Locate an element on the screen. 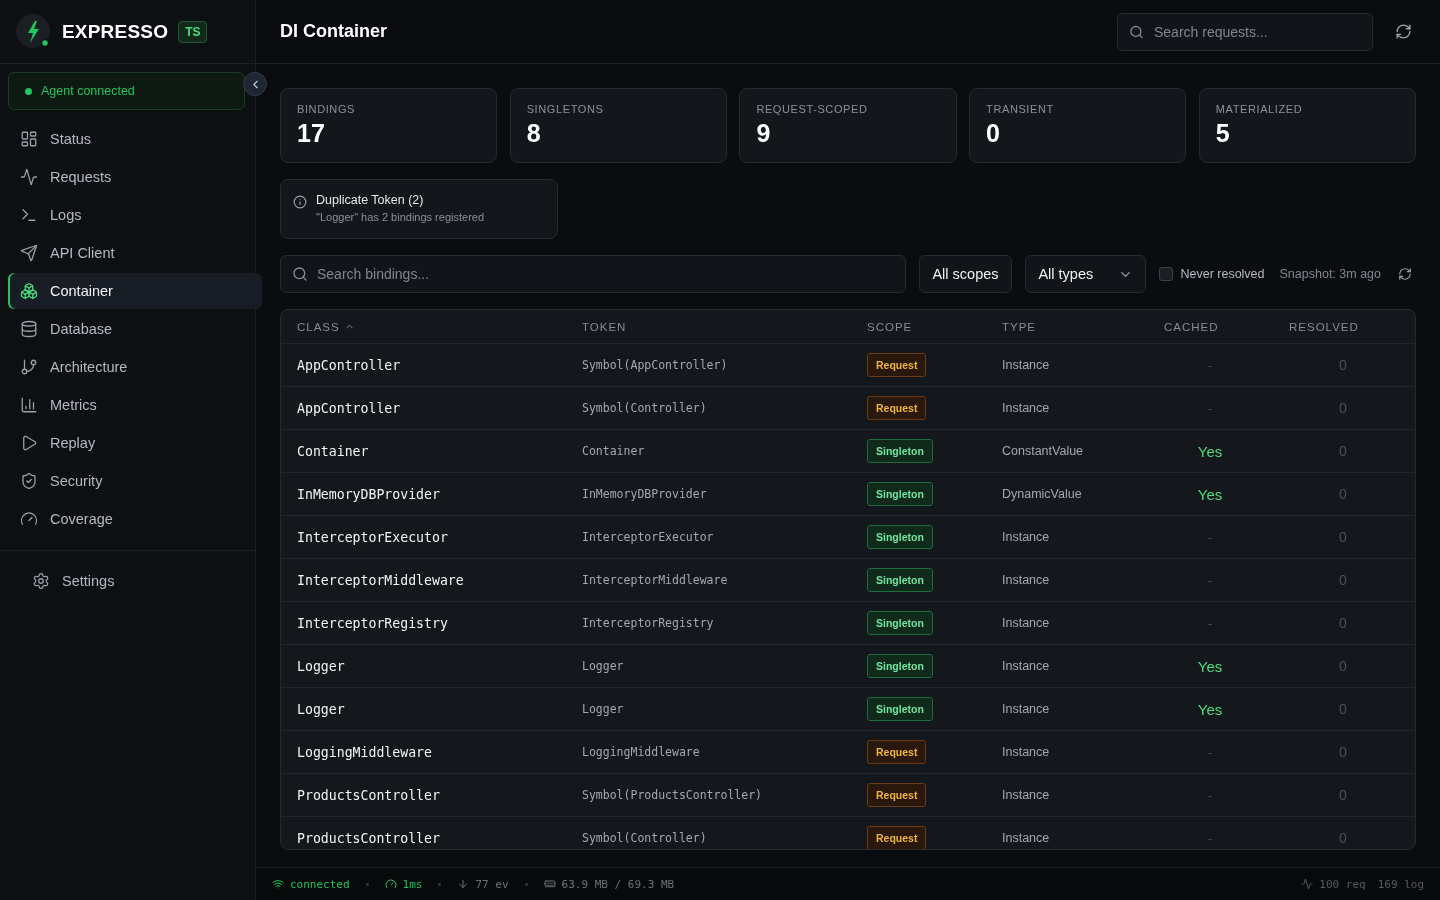  terminal-icon is located at coordinates (29, 215).